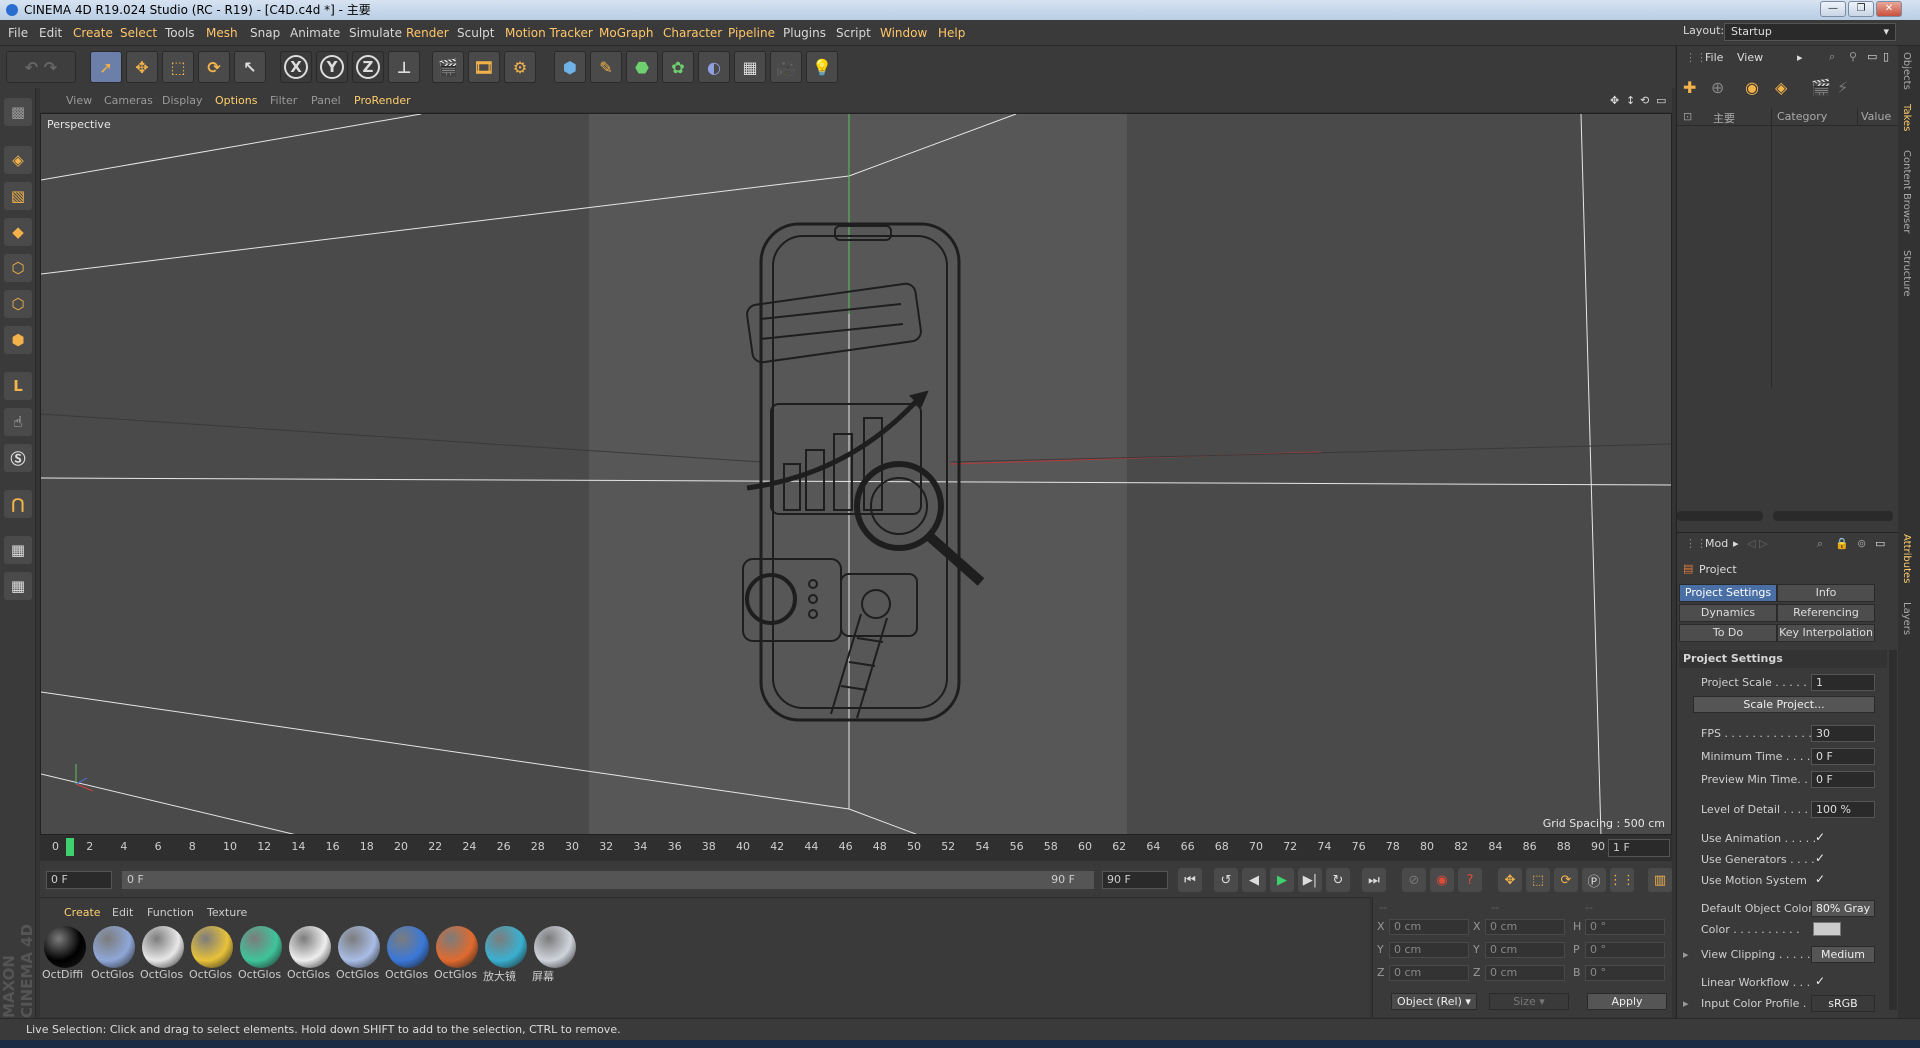 This screenshot has height=1048, width=1920. I want to click on snap-magnet-icon: ⋂, so click(18, 504).